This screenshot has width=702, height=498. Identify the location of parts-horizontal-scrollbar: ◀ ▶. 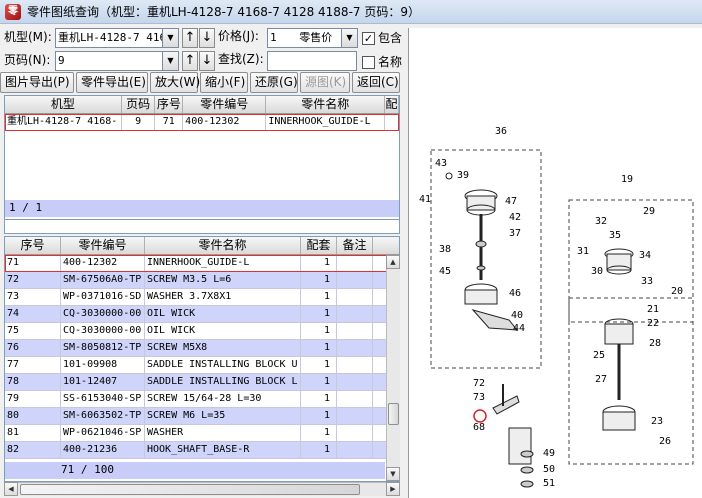
(202, 489).